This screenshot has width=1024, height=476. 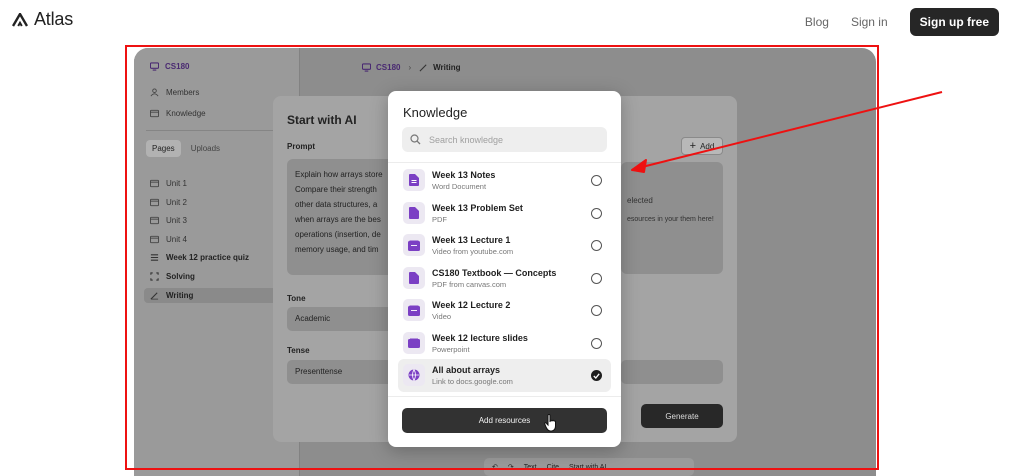 I want to click on resource-item: Week 13 Notes Word Document, so click(x=504, y=180).